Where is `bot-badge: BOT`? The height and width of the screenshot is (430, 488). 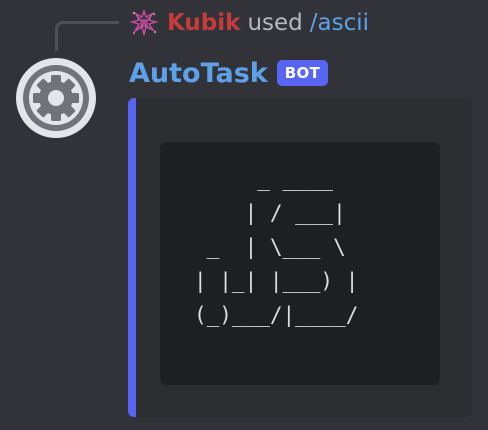
bot-badge: BOT is located at coordinates (302, 73).